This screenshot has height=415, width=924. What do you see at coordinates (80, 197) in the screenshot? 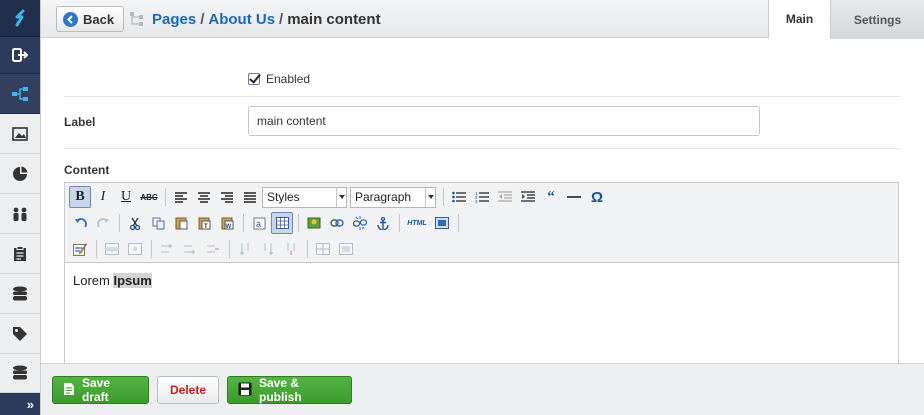
I see `bold-button: B` at bounding box center [80, 197].